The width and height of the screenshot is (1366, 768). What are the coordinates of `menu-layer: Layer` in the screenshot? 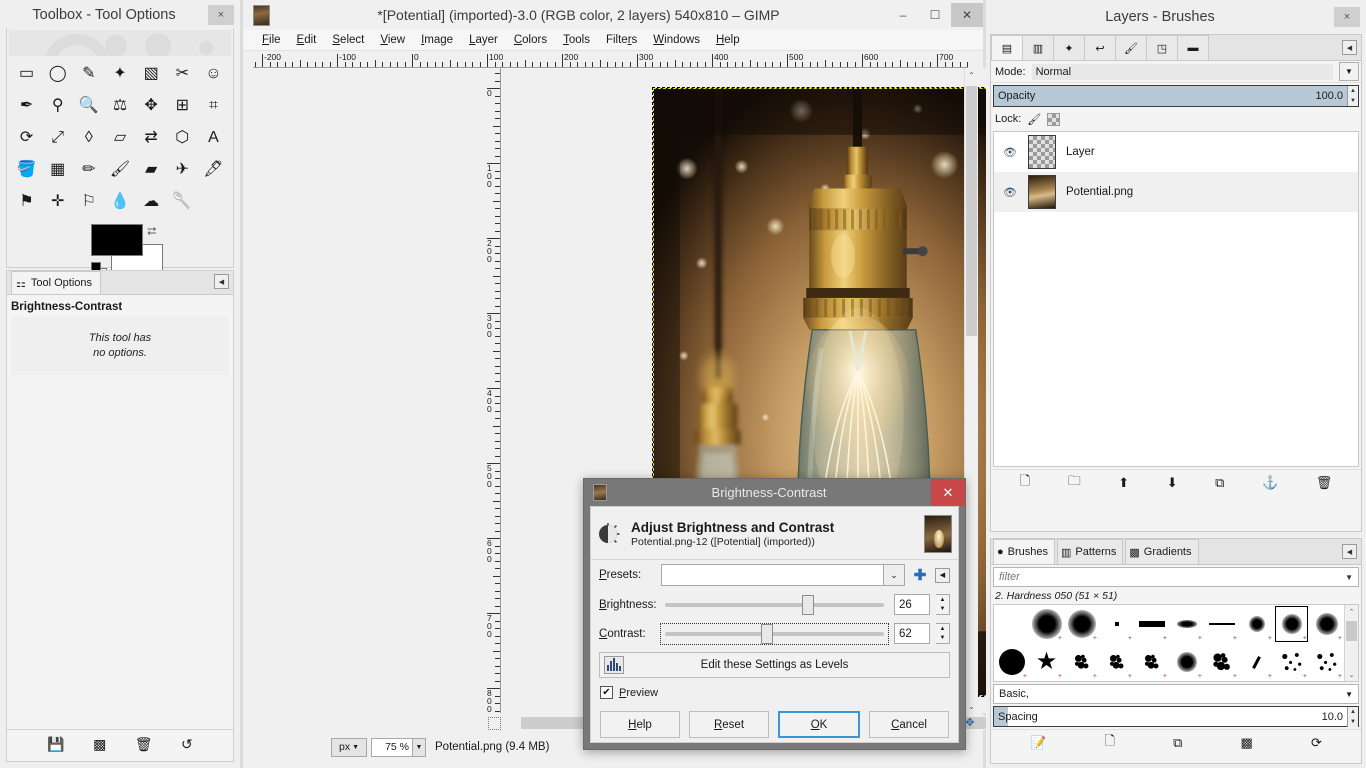 It's located at (483, 40).